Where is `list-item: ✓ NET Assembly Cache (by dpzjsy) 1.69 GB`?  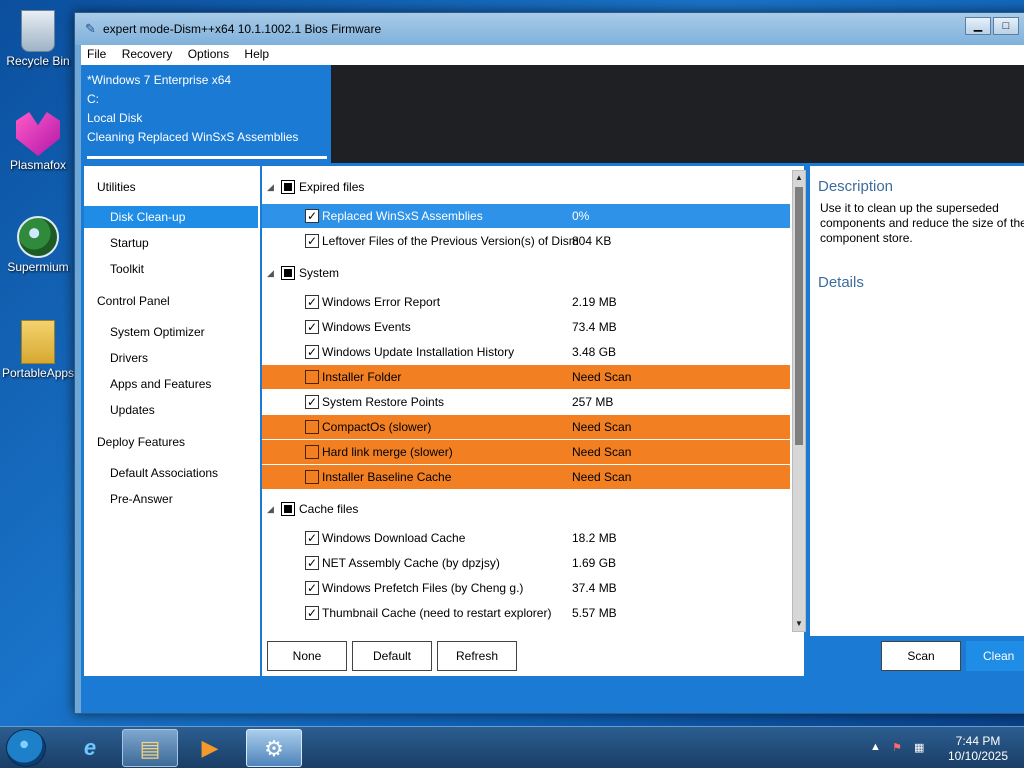
list-item: ✓ NET Assembly Cache (by dpzjsy) 1.69 GB is located at coordinates (526, 563).